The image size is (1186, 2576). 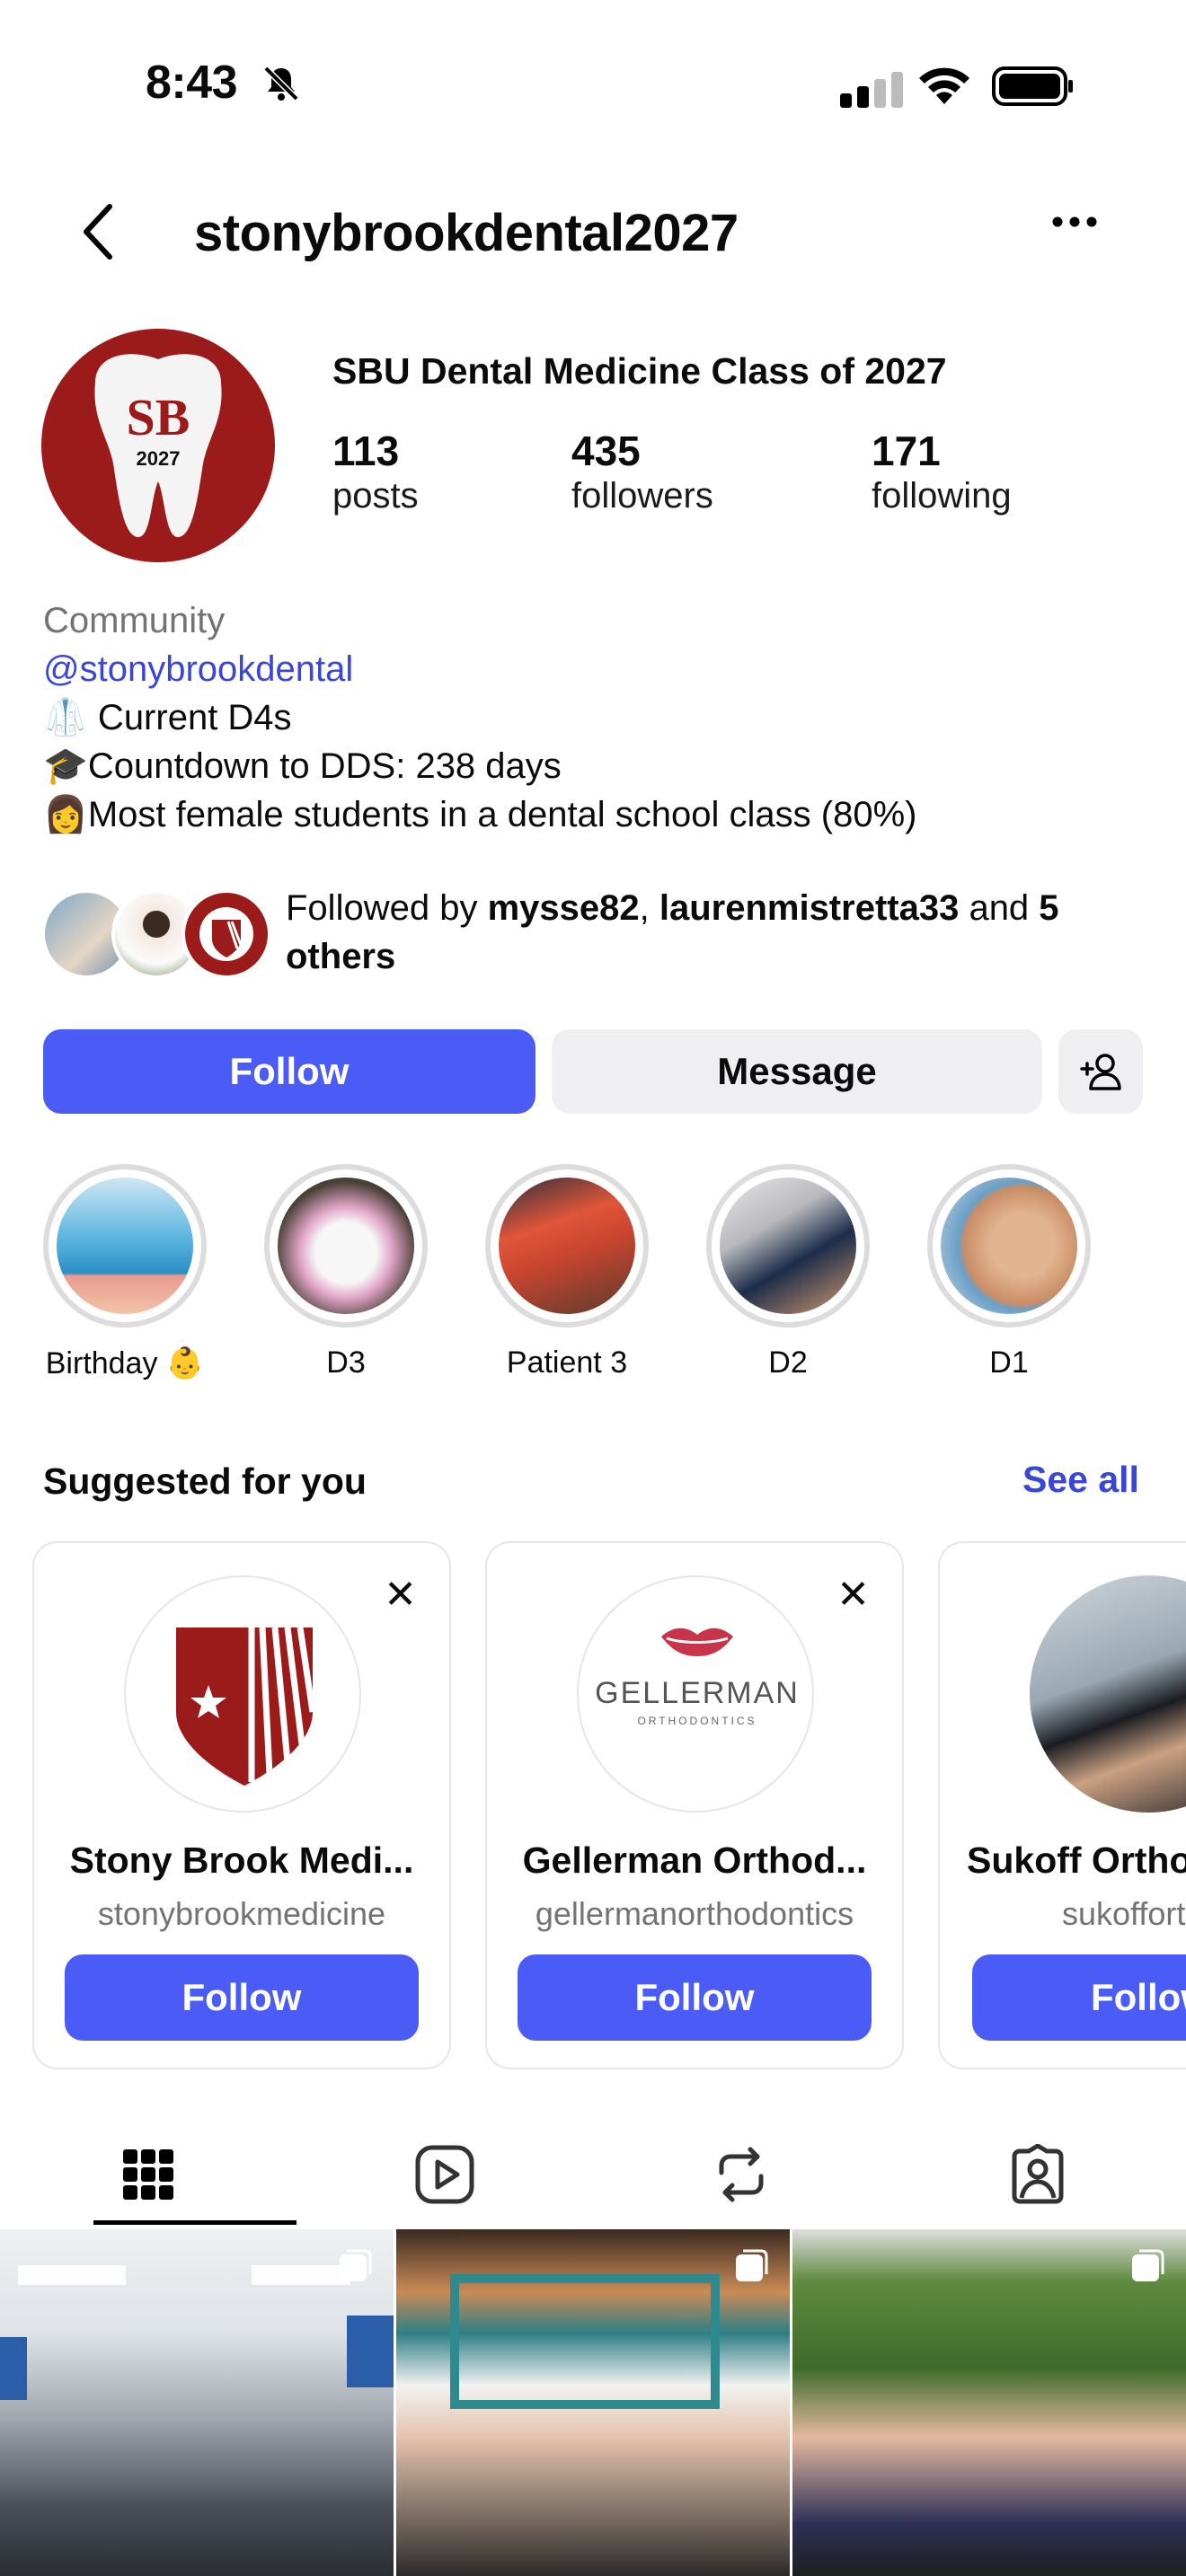 I want to click on back-chevron-icon, so click(x=99, y=231).